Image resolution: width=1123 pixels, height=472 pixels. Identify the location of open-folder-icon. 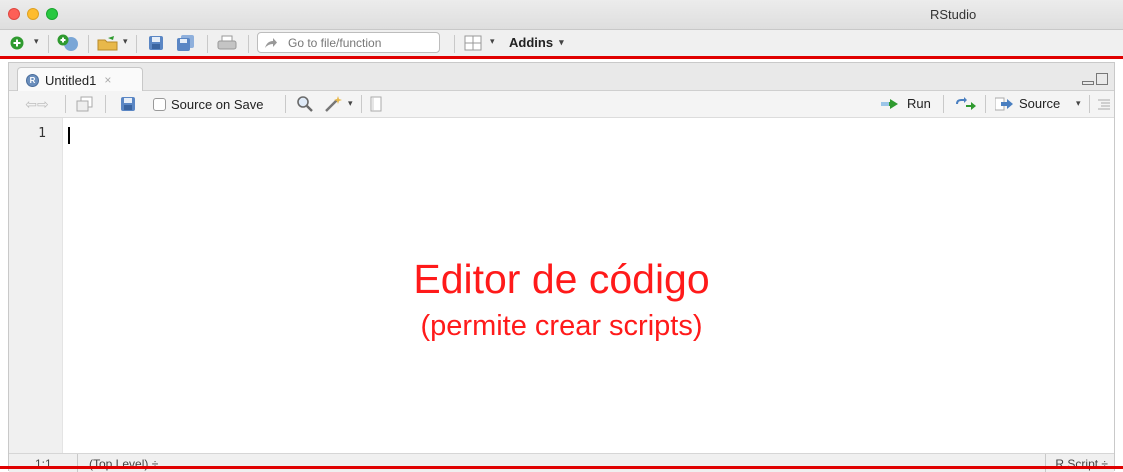
(107, 43).